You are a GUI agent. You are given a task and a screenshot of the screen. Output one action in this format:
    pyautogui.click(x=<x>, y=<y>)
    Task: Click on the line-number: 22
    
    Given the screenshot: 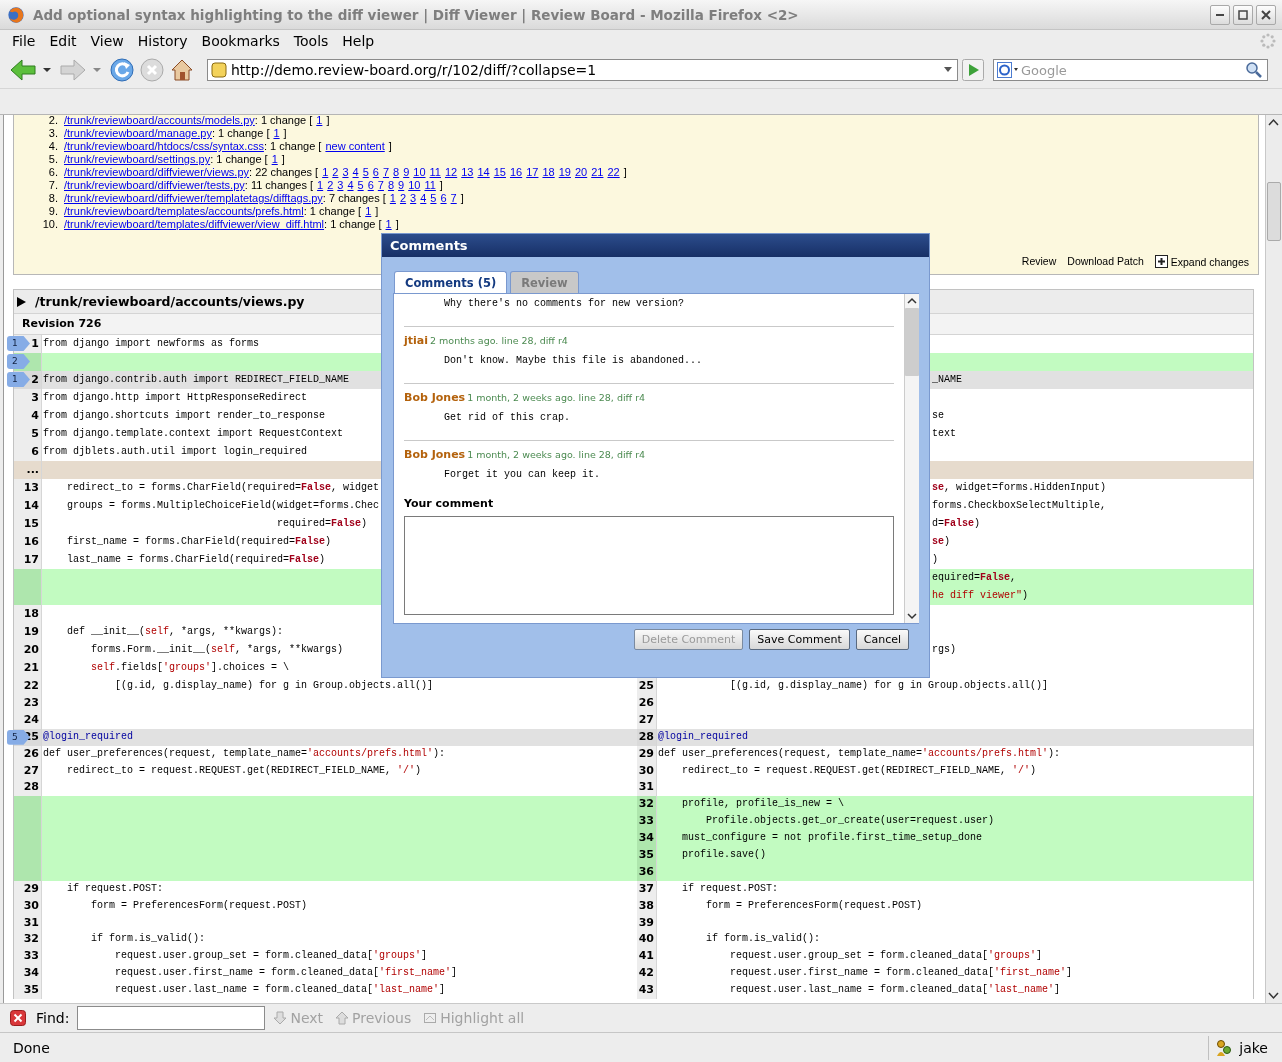 What is the action you would take?
    pyautogui.click(x=28, y=686)
    